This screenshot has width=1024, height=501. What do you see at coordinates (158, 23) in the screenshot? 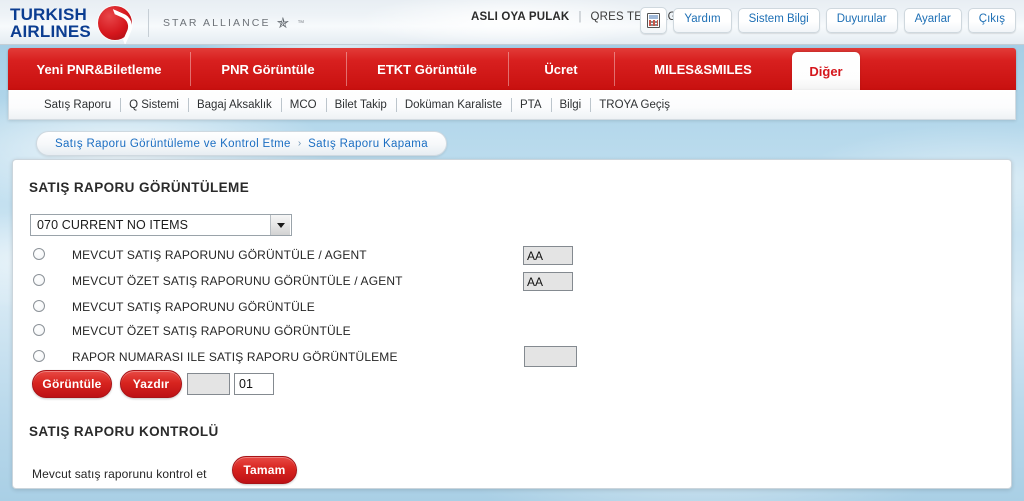
I see `brand-logo: TURKISH AIRLINES STAR ALLIANCE ✯ ™` at bounding box center [158, 23].